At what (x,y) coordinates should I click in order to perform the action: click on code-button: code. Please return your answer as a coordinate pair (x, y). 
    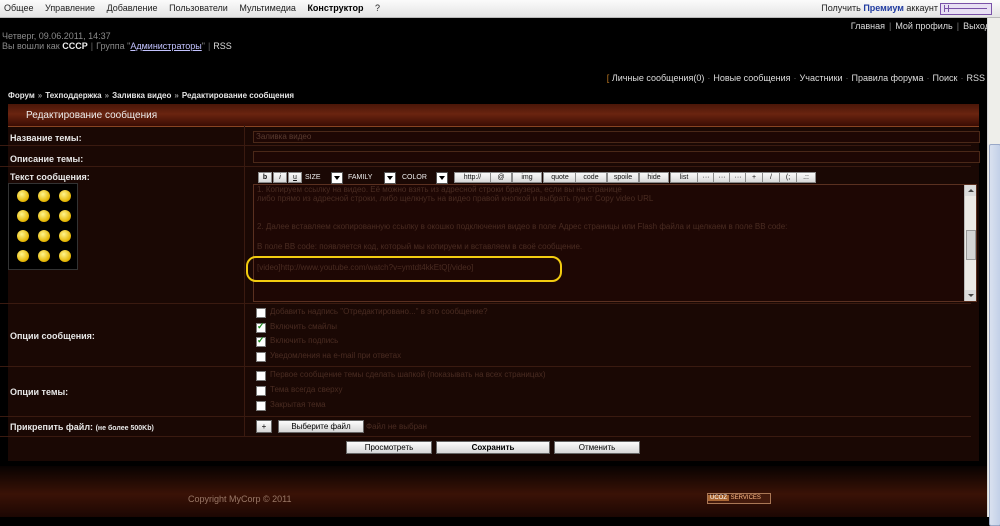
    Looking at the image, I should click on (591, 177).